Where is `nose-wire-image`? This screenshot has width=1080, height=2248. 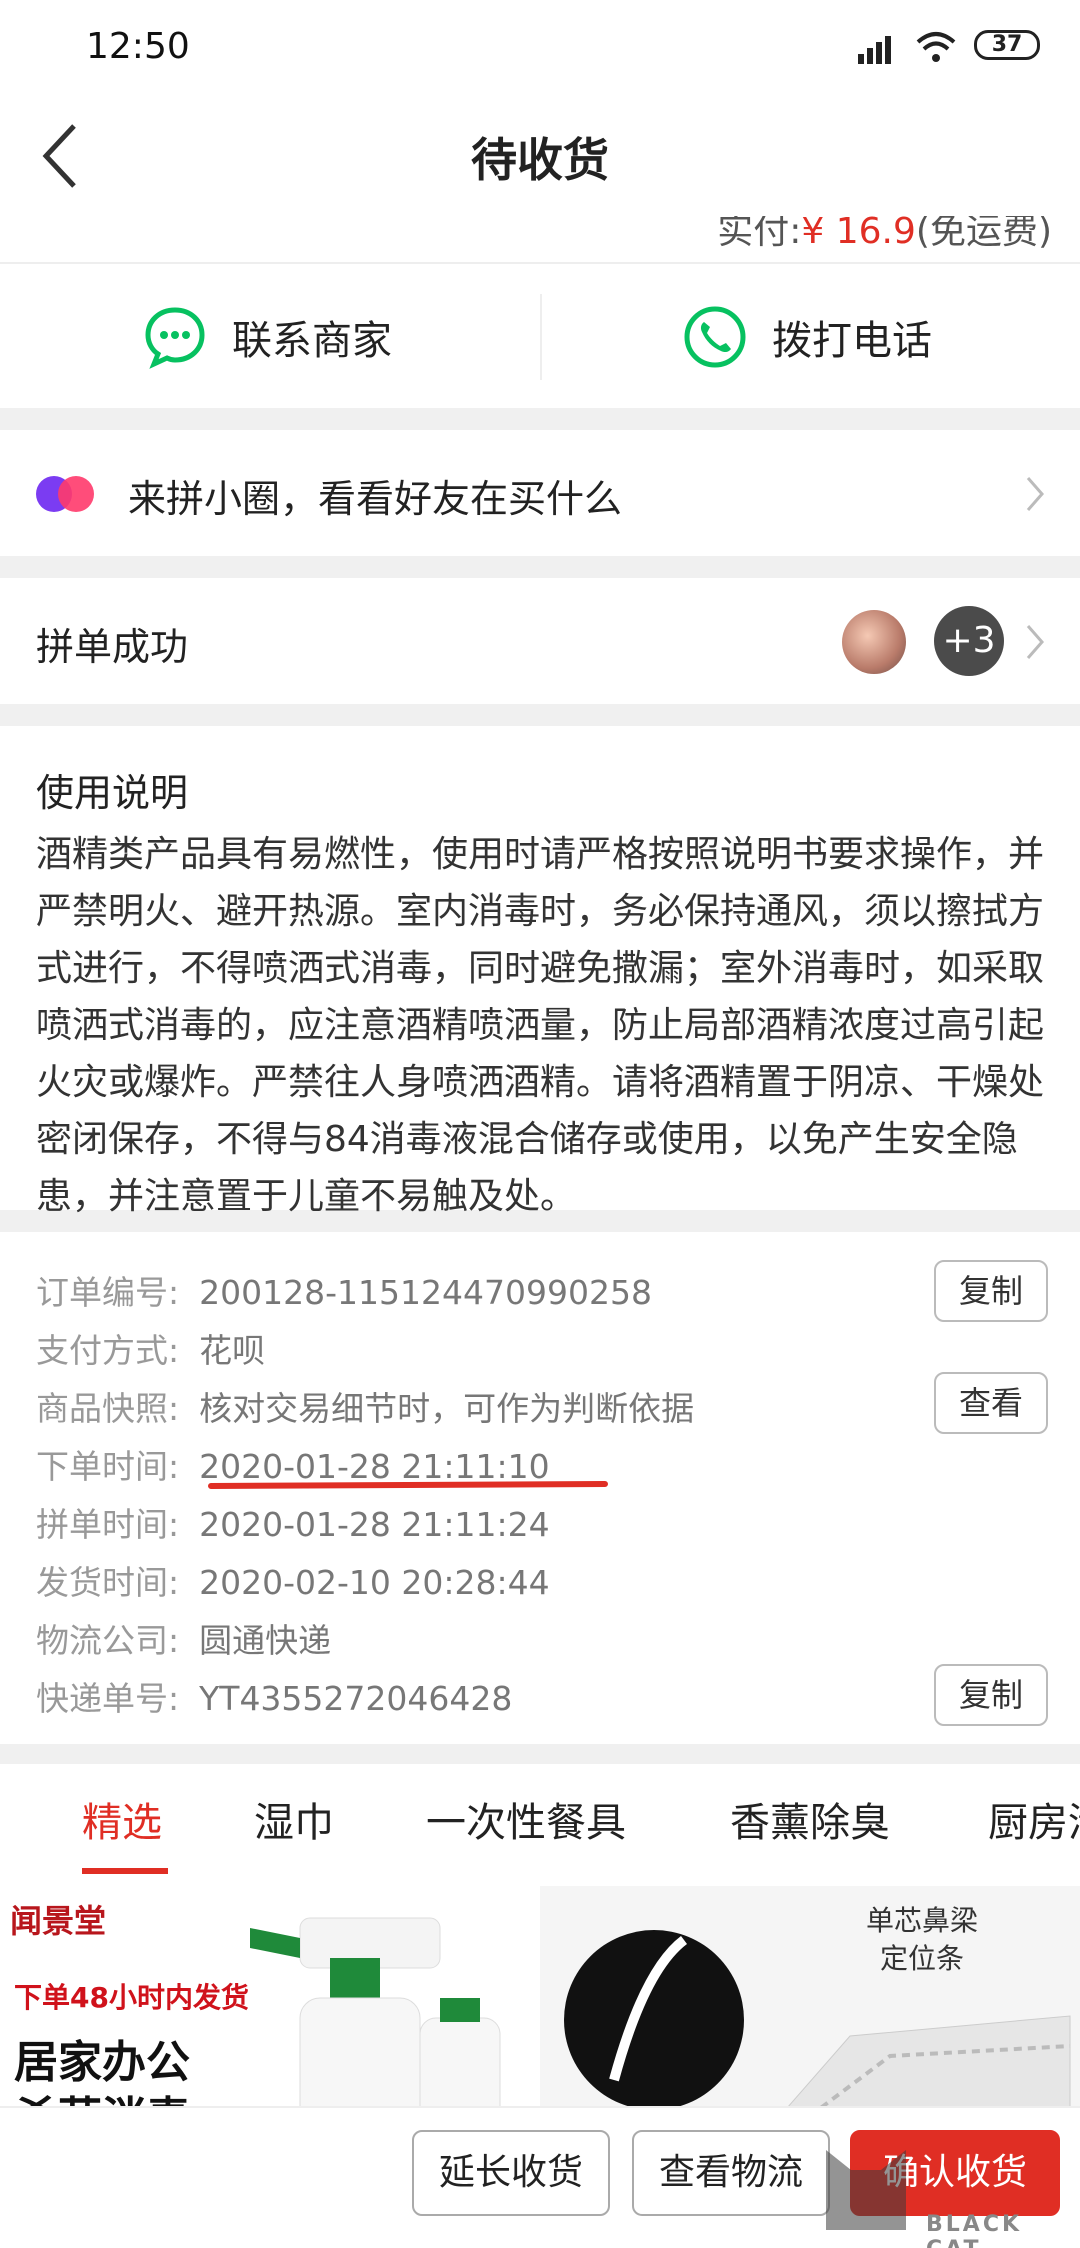
nose-wire-image is located at coordinates (654, 2018).